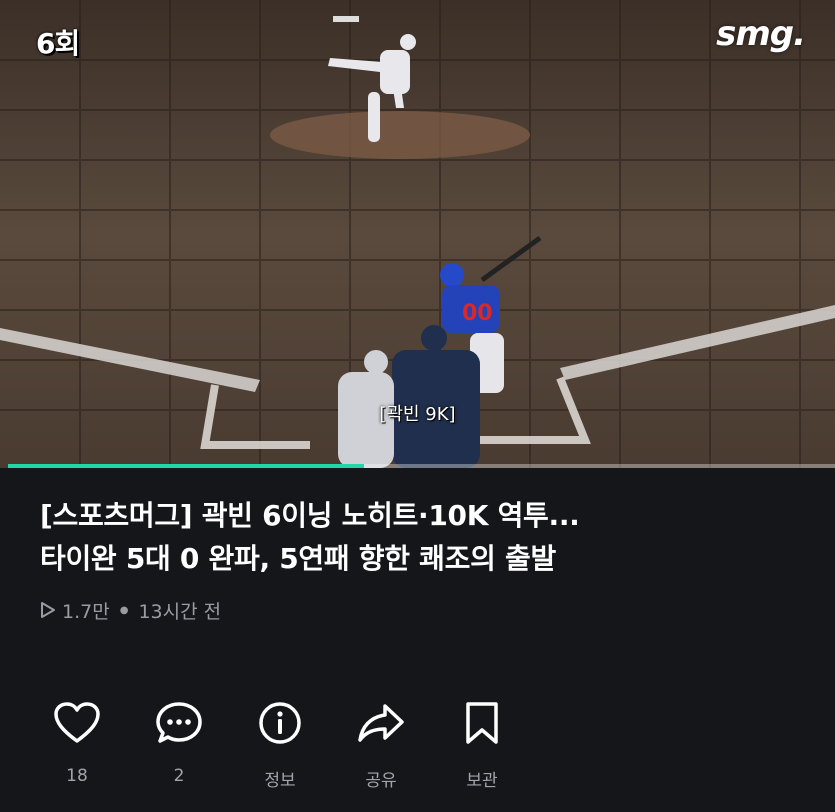 Image resolution: width=835 pixels, height=812 pixels. I want to click on info-label: 정보, so click(280, 781).